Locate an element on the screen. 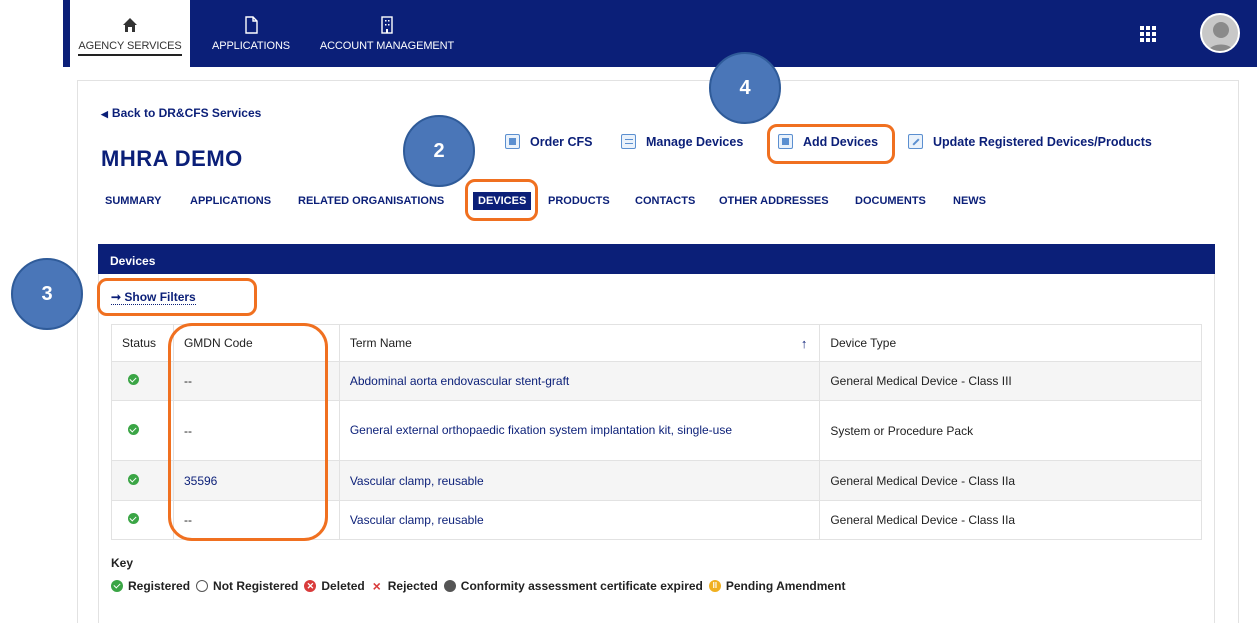  term-name-header-label: Term Name is located at coordinates (380, 342).